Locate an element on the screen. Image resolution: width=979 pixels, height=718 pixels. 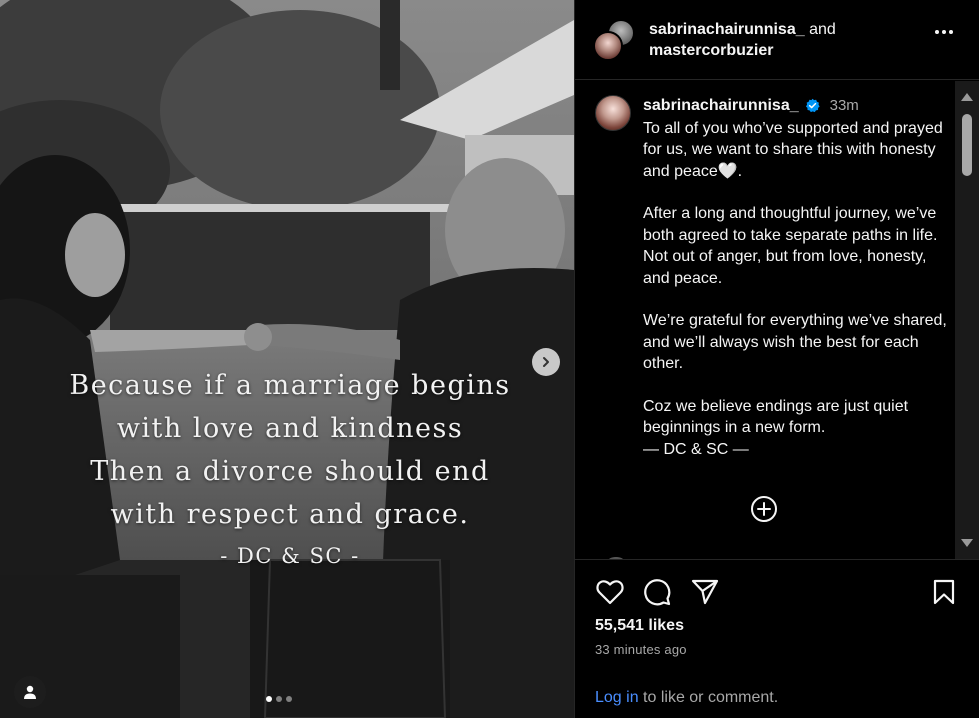
carousel-next-button is located at coordinates (546, 362).